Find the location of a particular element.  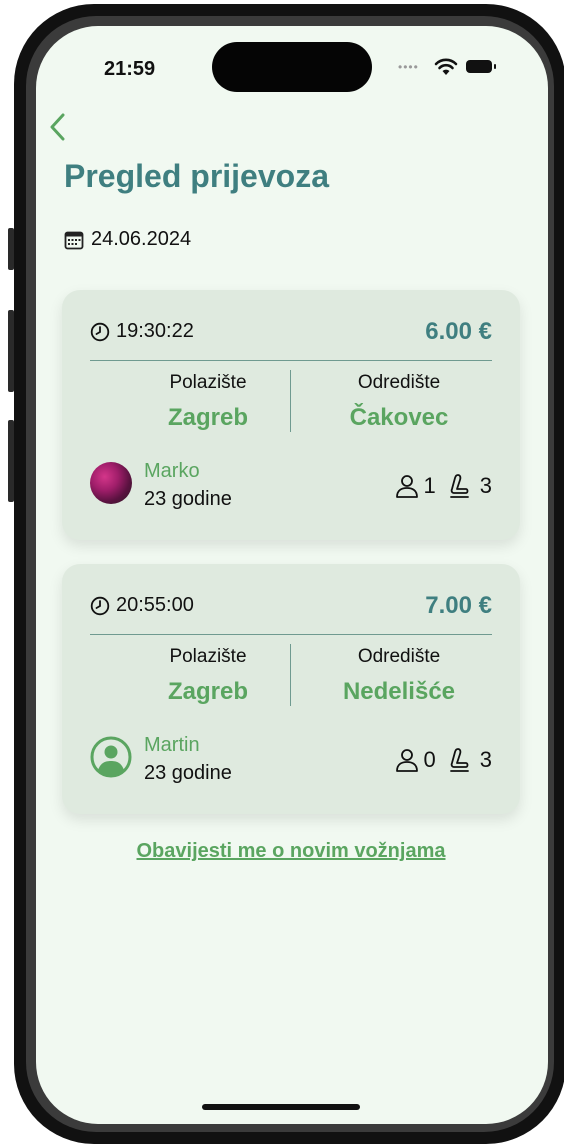

ride-stats: 1 3 is located at coordinates (443, 486).